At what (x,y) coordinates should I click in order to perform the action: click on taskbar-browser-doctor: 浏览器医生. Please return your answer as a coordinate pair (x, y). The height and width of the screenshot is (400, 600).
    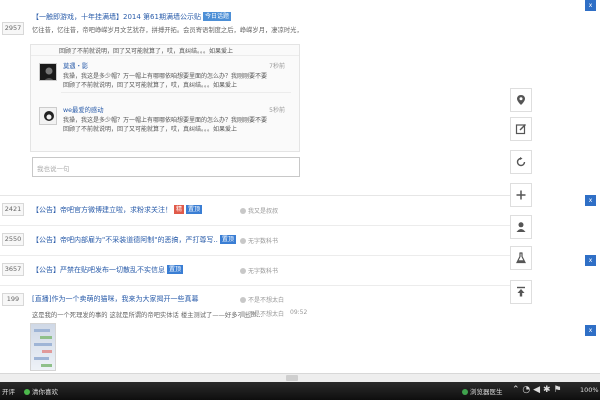
    Looking at the image, I should click on (482, 391).